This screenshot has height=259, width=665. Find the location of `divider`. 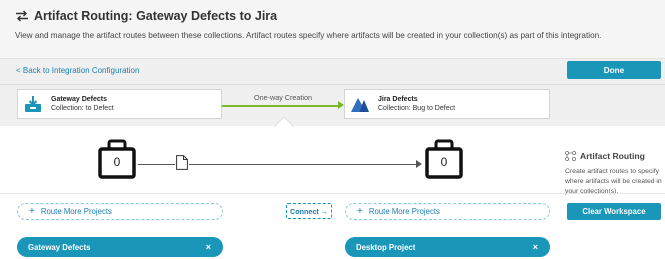

divider is located at coordinates (332, 84).